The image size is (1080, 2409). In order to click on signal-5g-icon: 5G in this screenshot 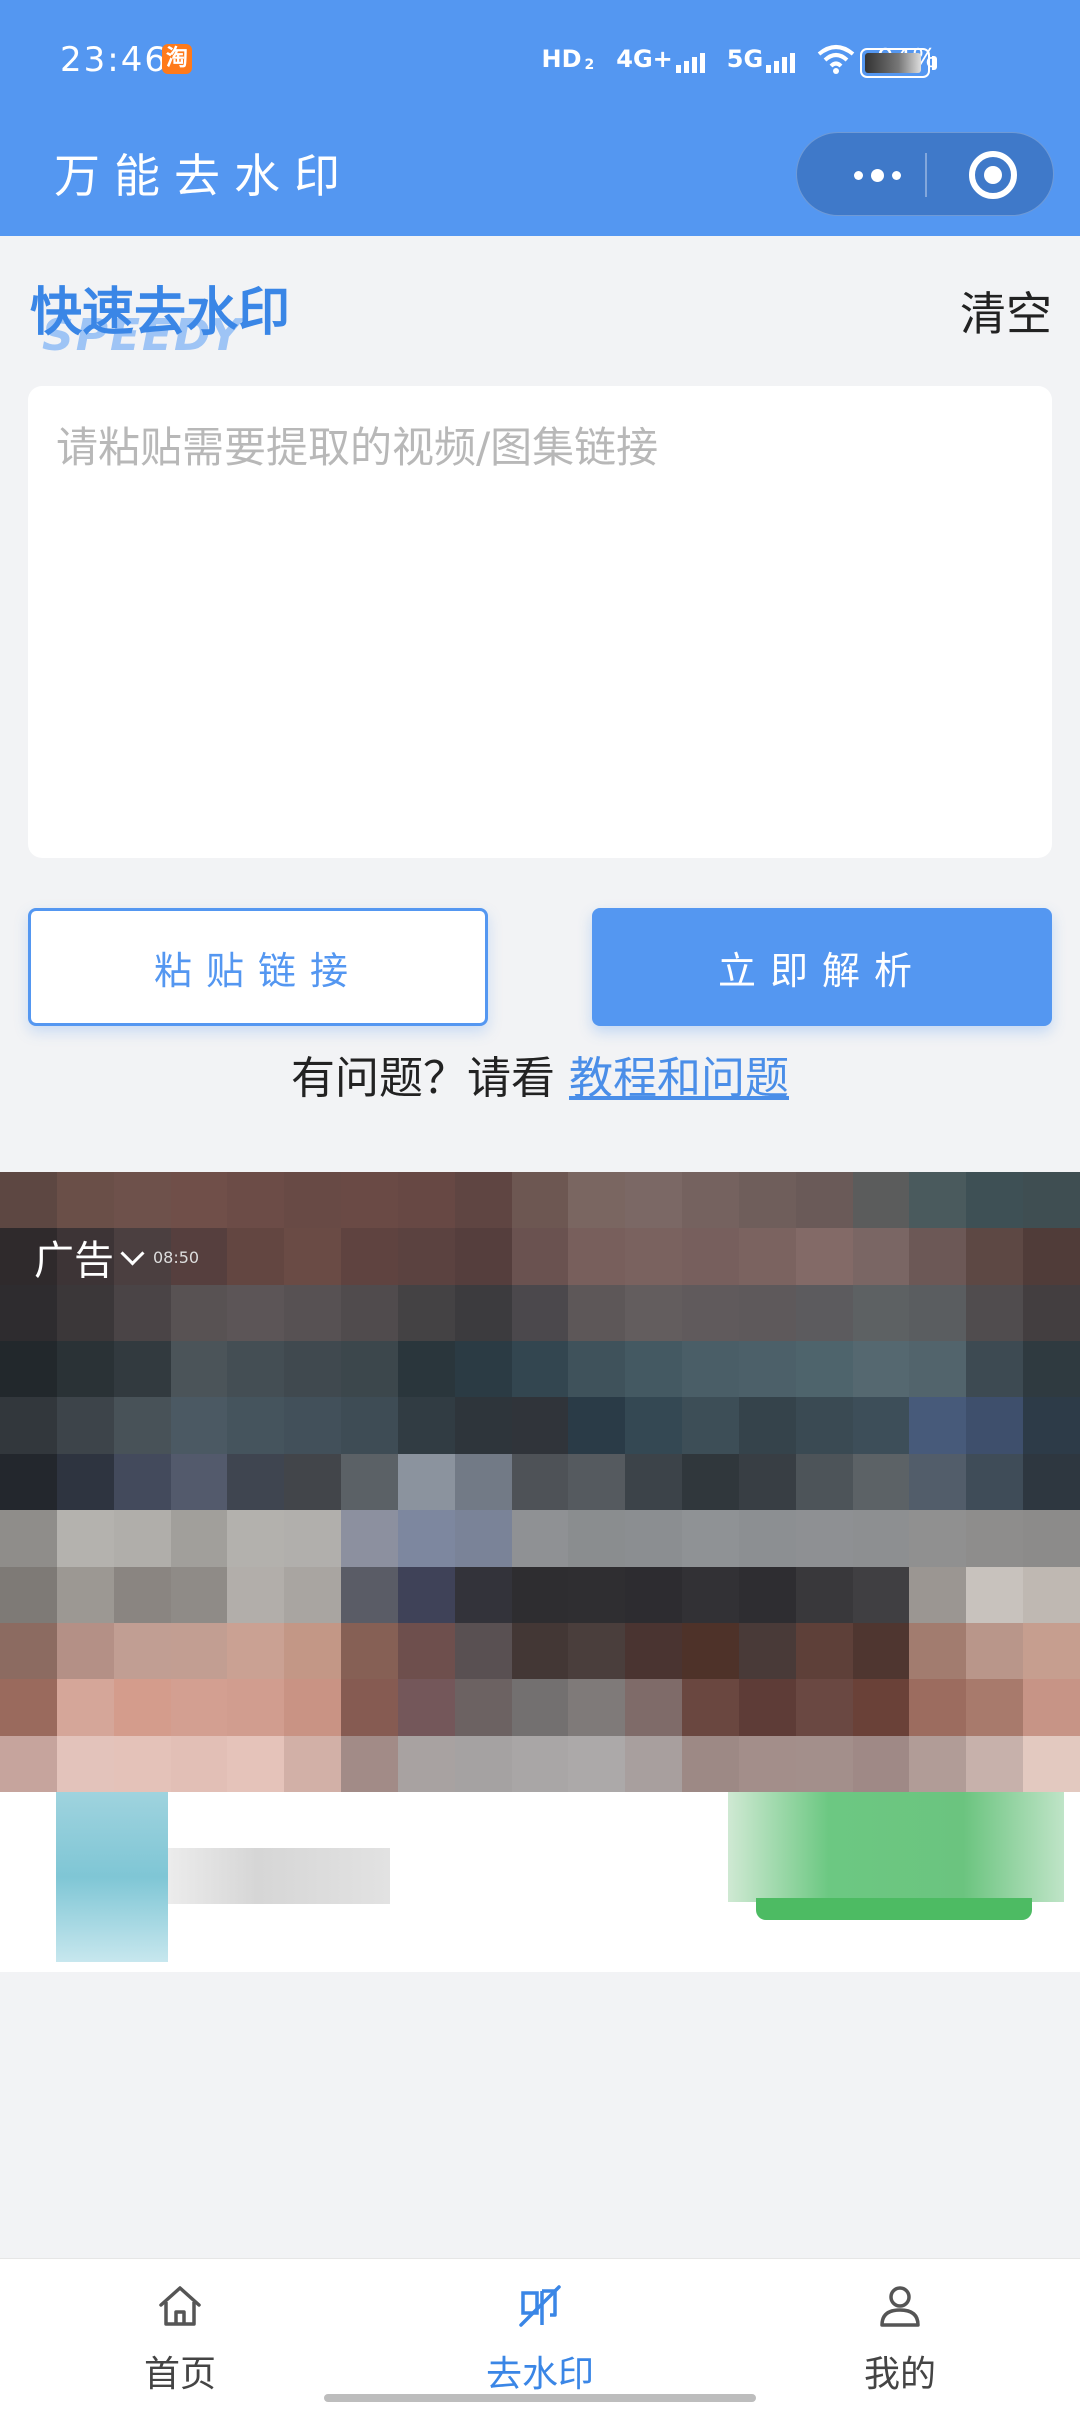, I will do `click(761, 59)`.